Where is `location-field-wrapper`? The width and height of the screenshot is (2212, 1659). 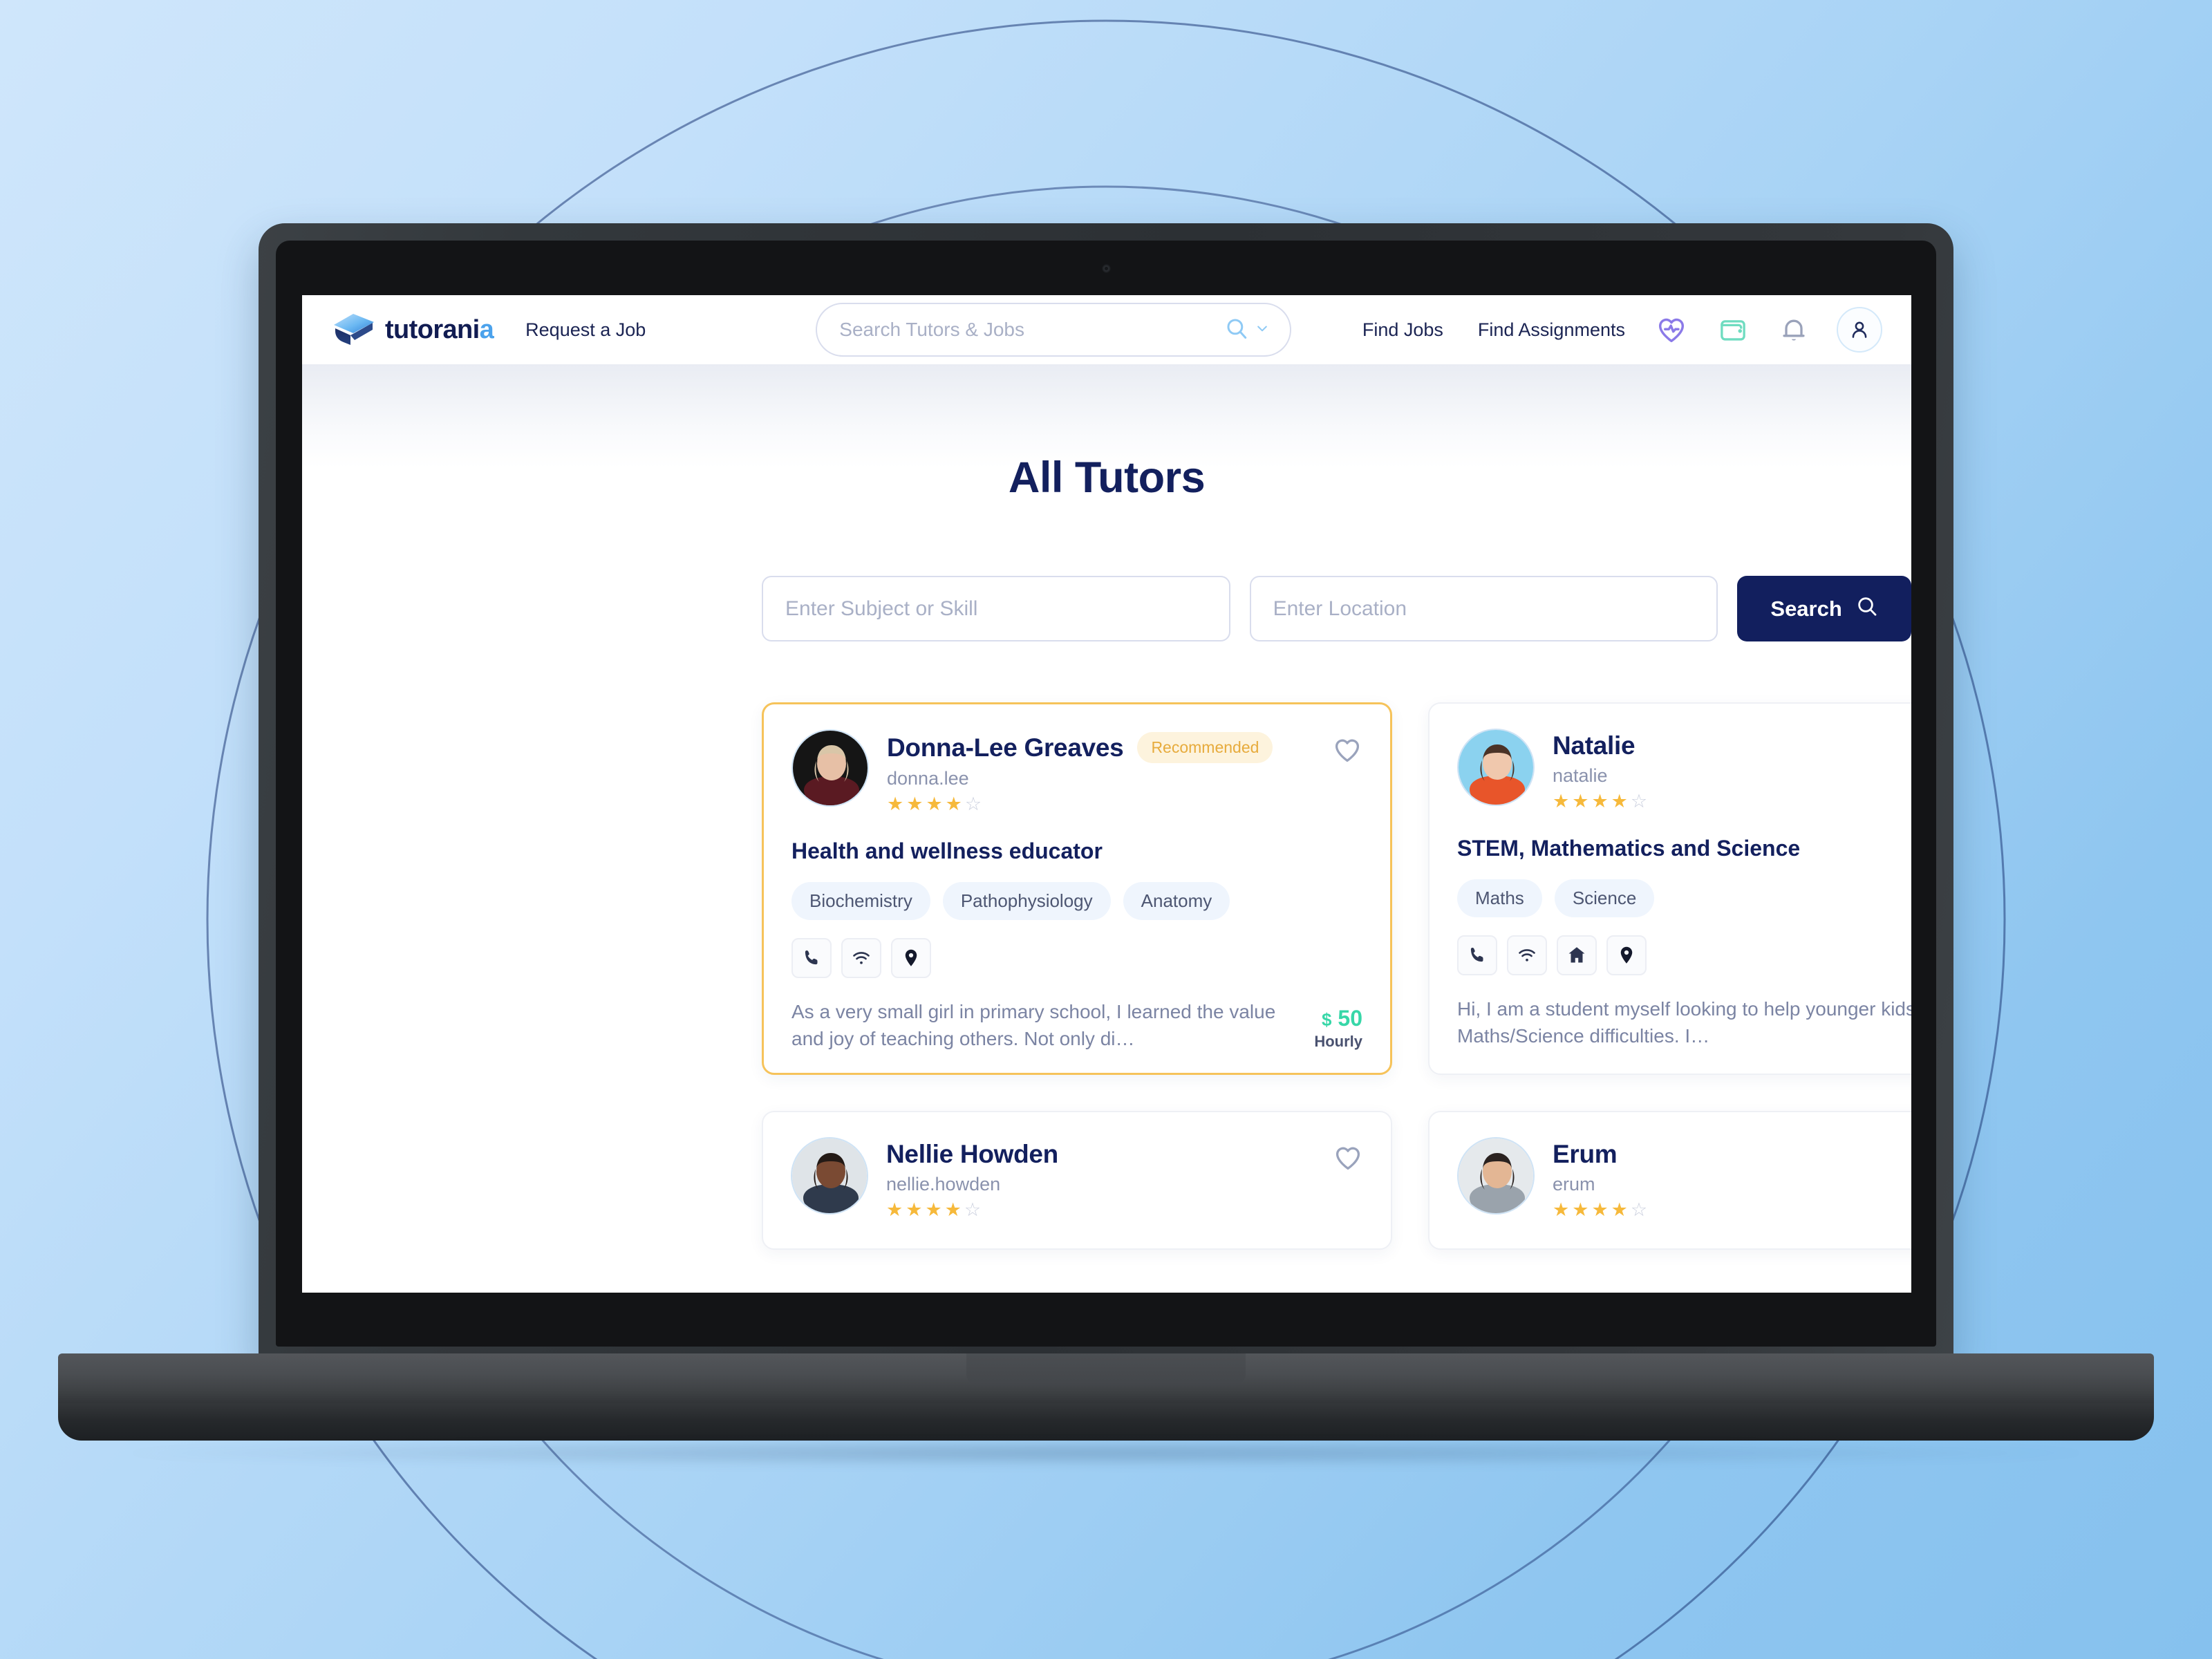
location-field-wrapper is located at coordinates (1483, 608).